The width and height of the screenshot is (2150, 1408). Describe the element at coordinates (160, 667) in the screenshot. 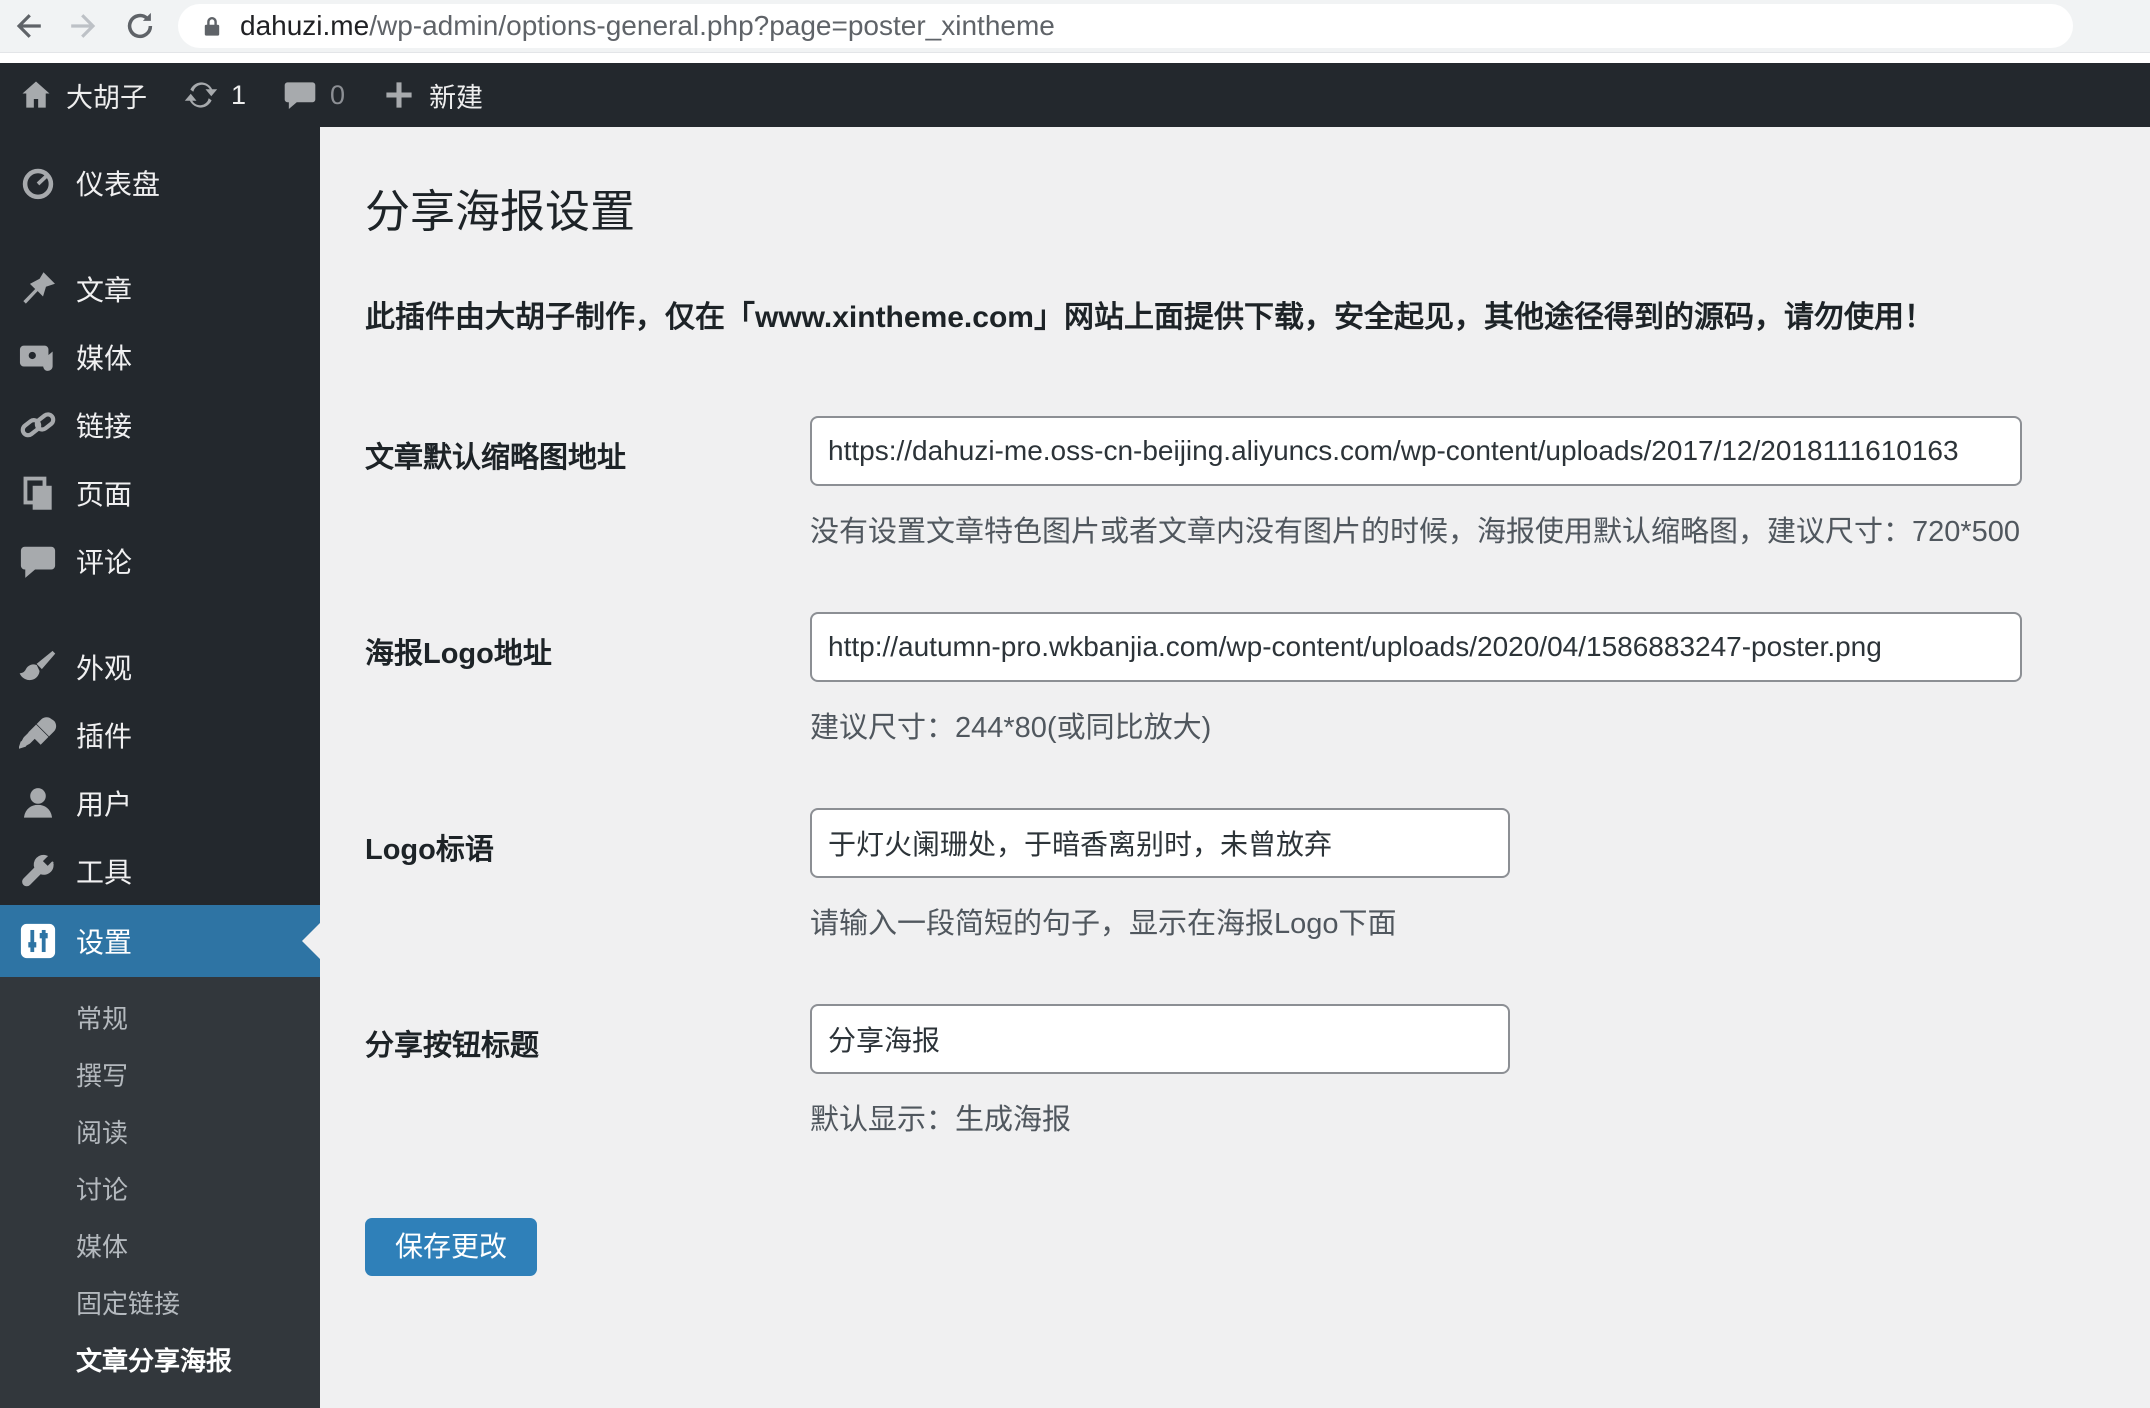

I see `sidebar-item-appearance: 外观` at that location.